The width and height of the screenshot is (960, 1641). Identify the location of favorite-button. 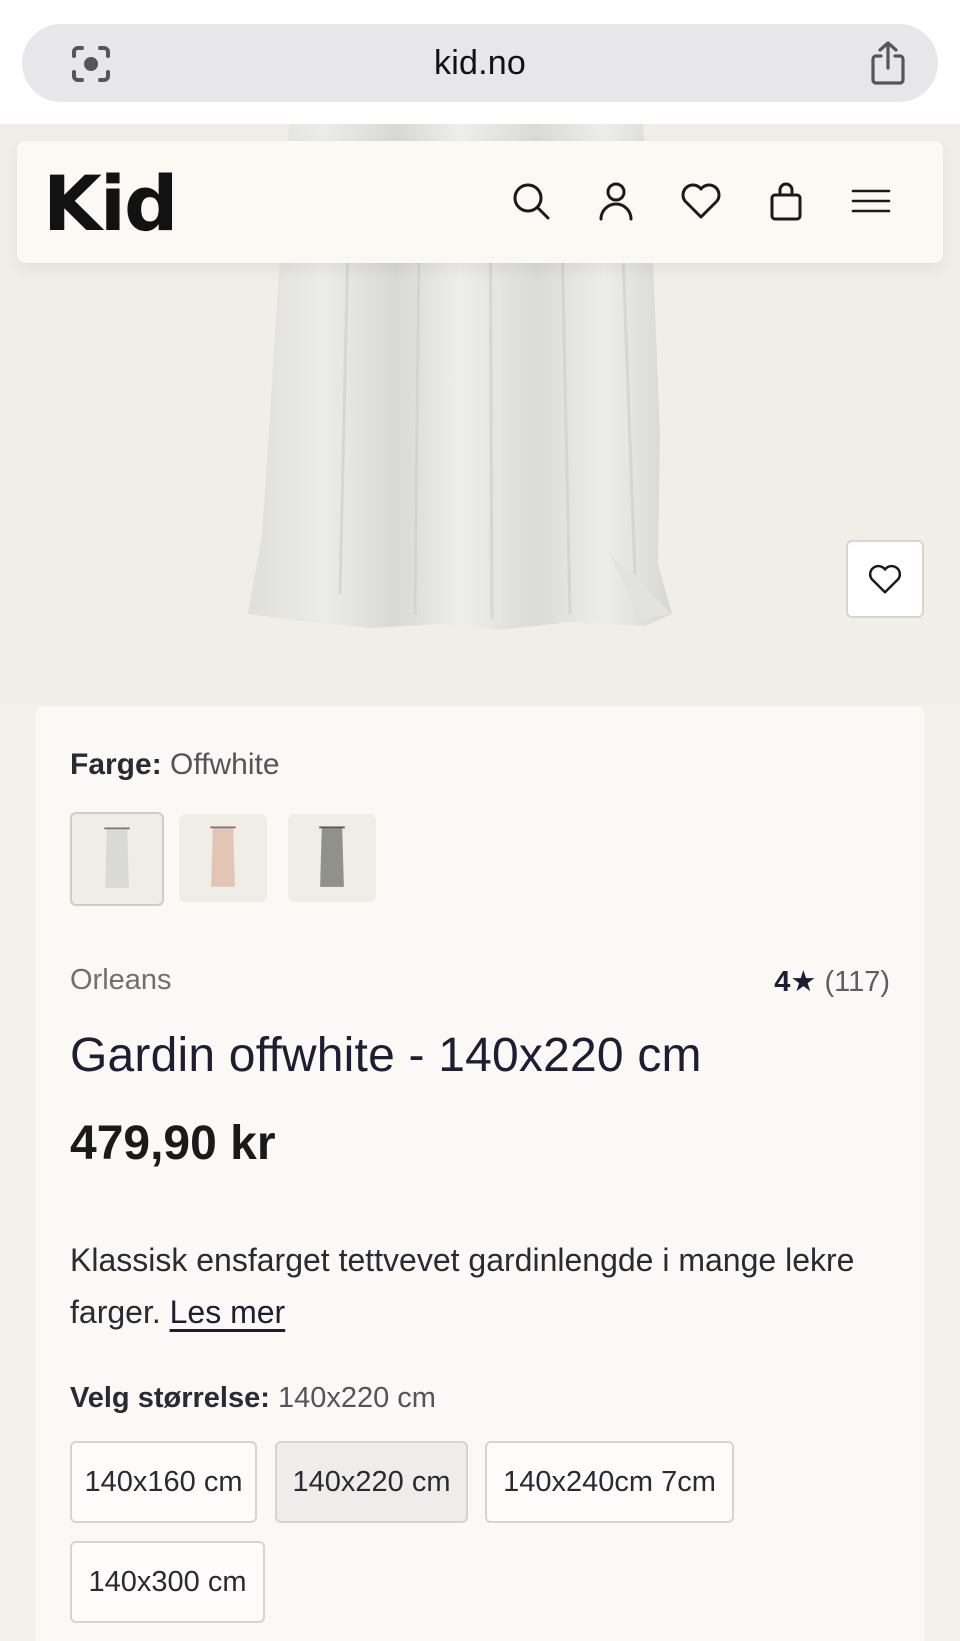
(885, 579).